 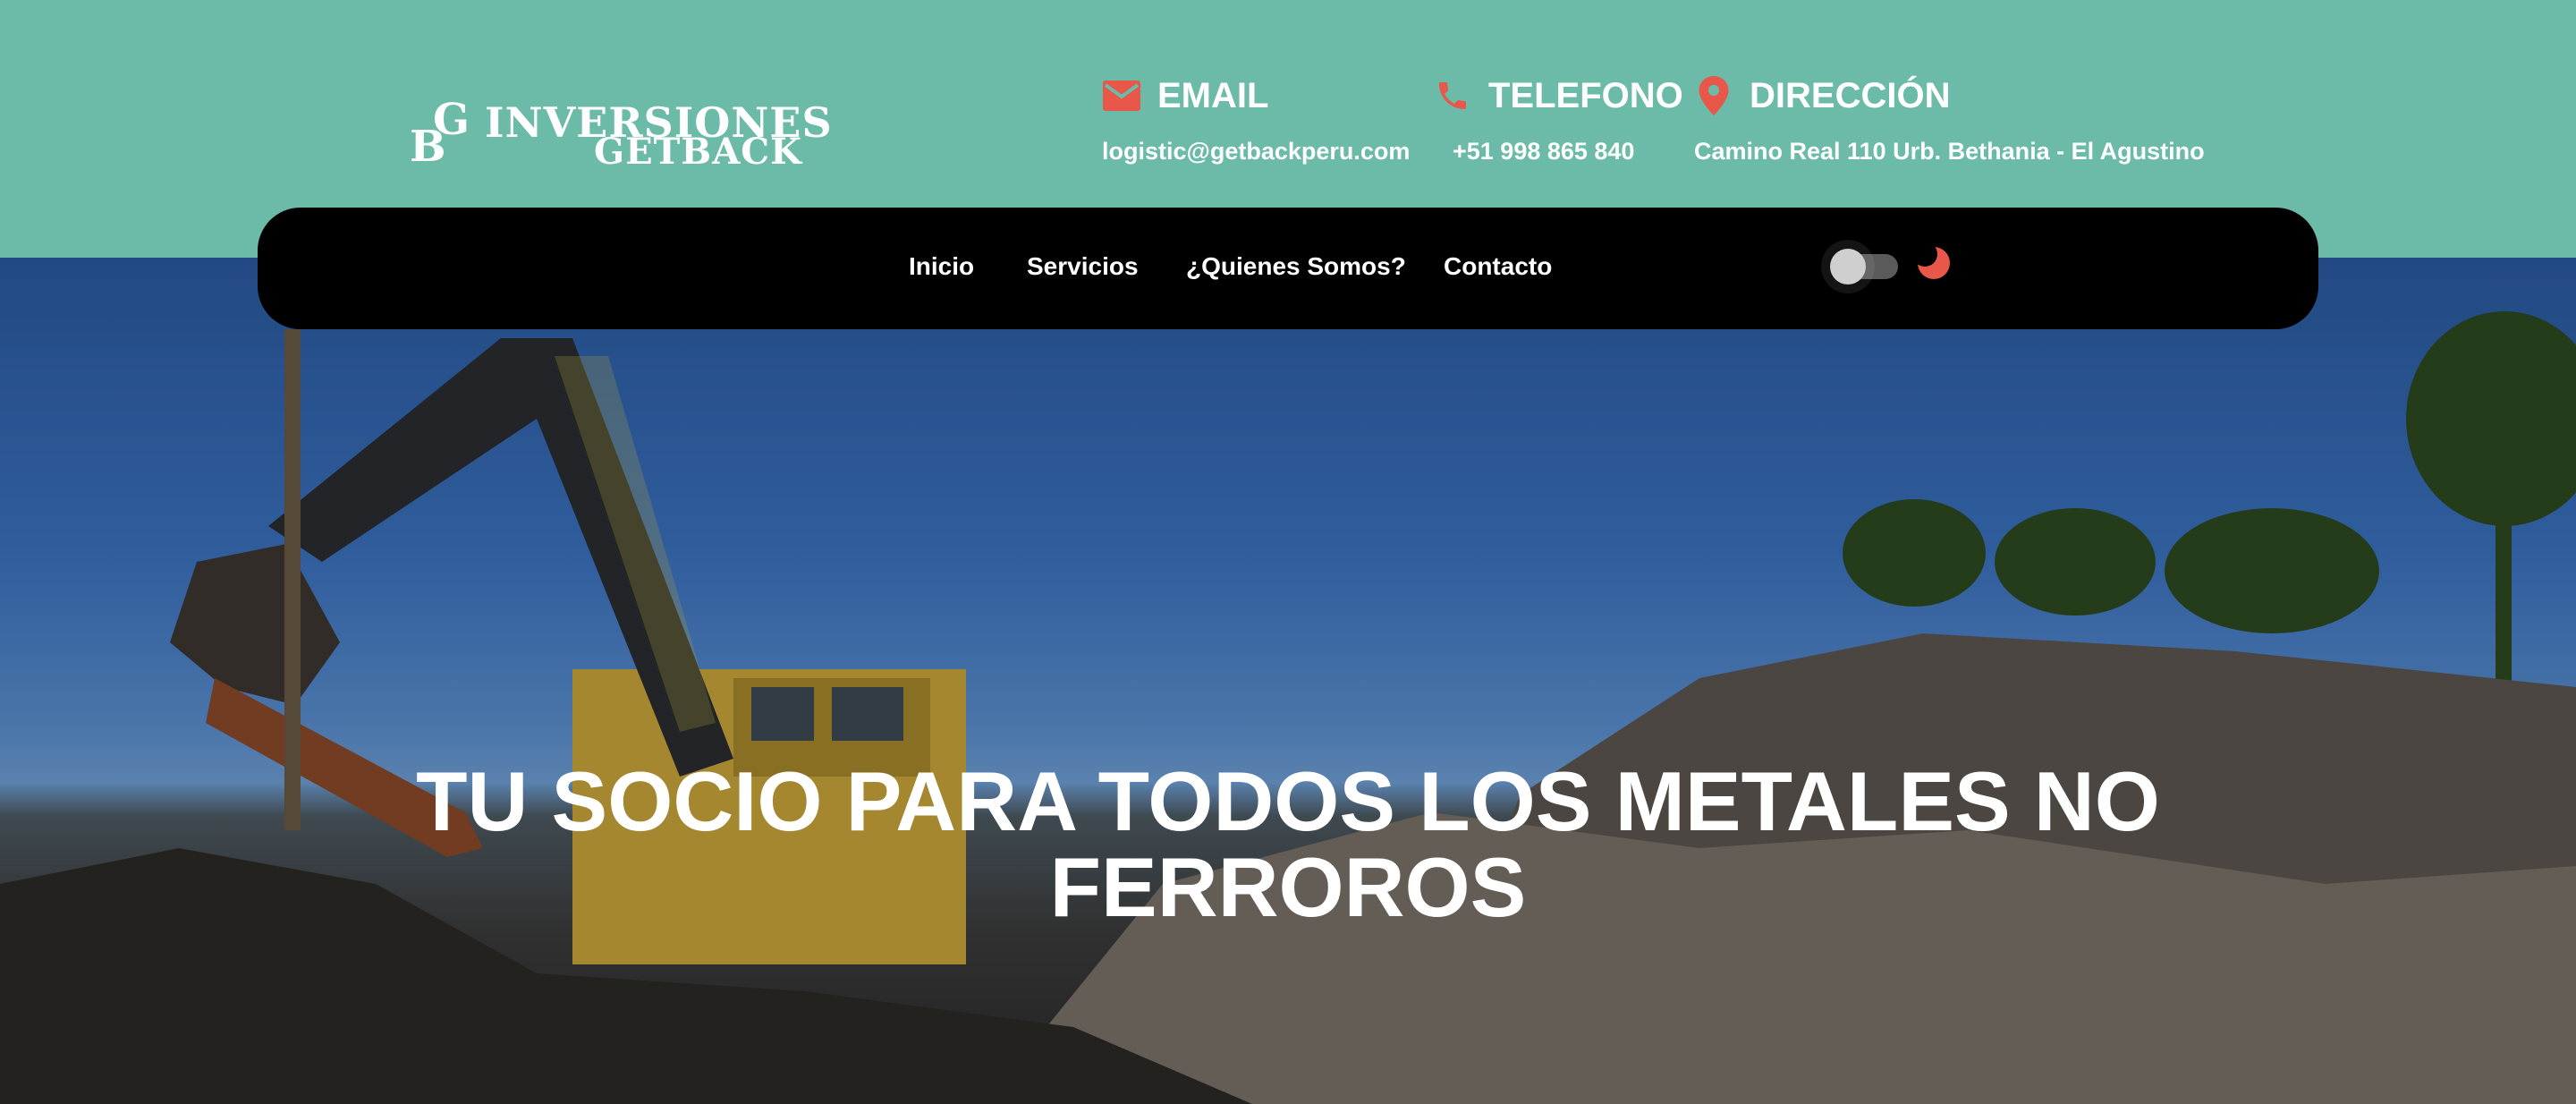 I want to click on logo-line-getback: GETBACK, so click(x=698, y=152).